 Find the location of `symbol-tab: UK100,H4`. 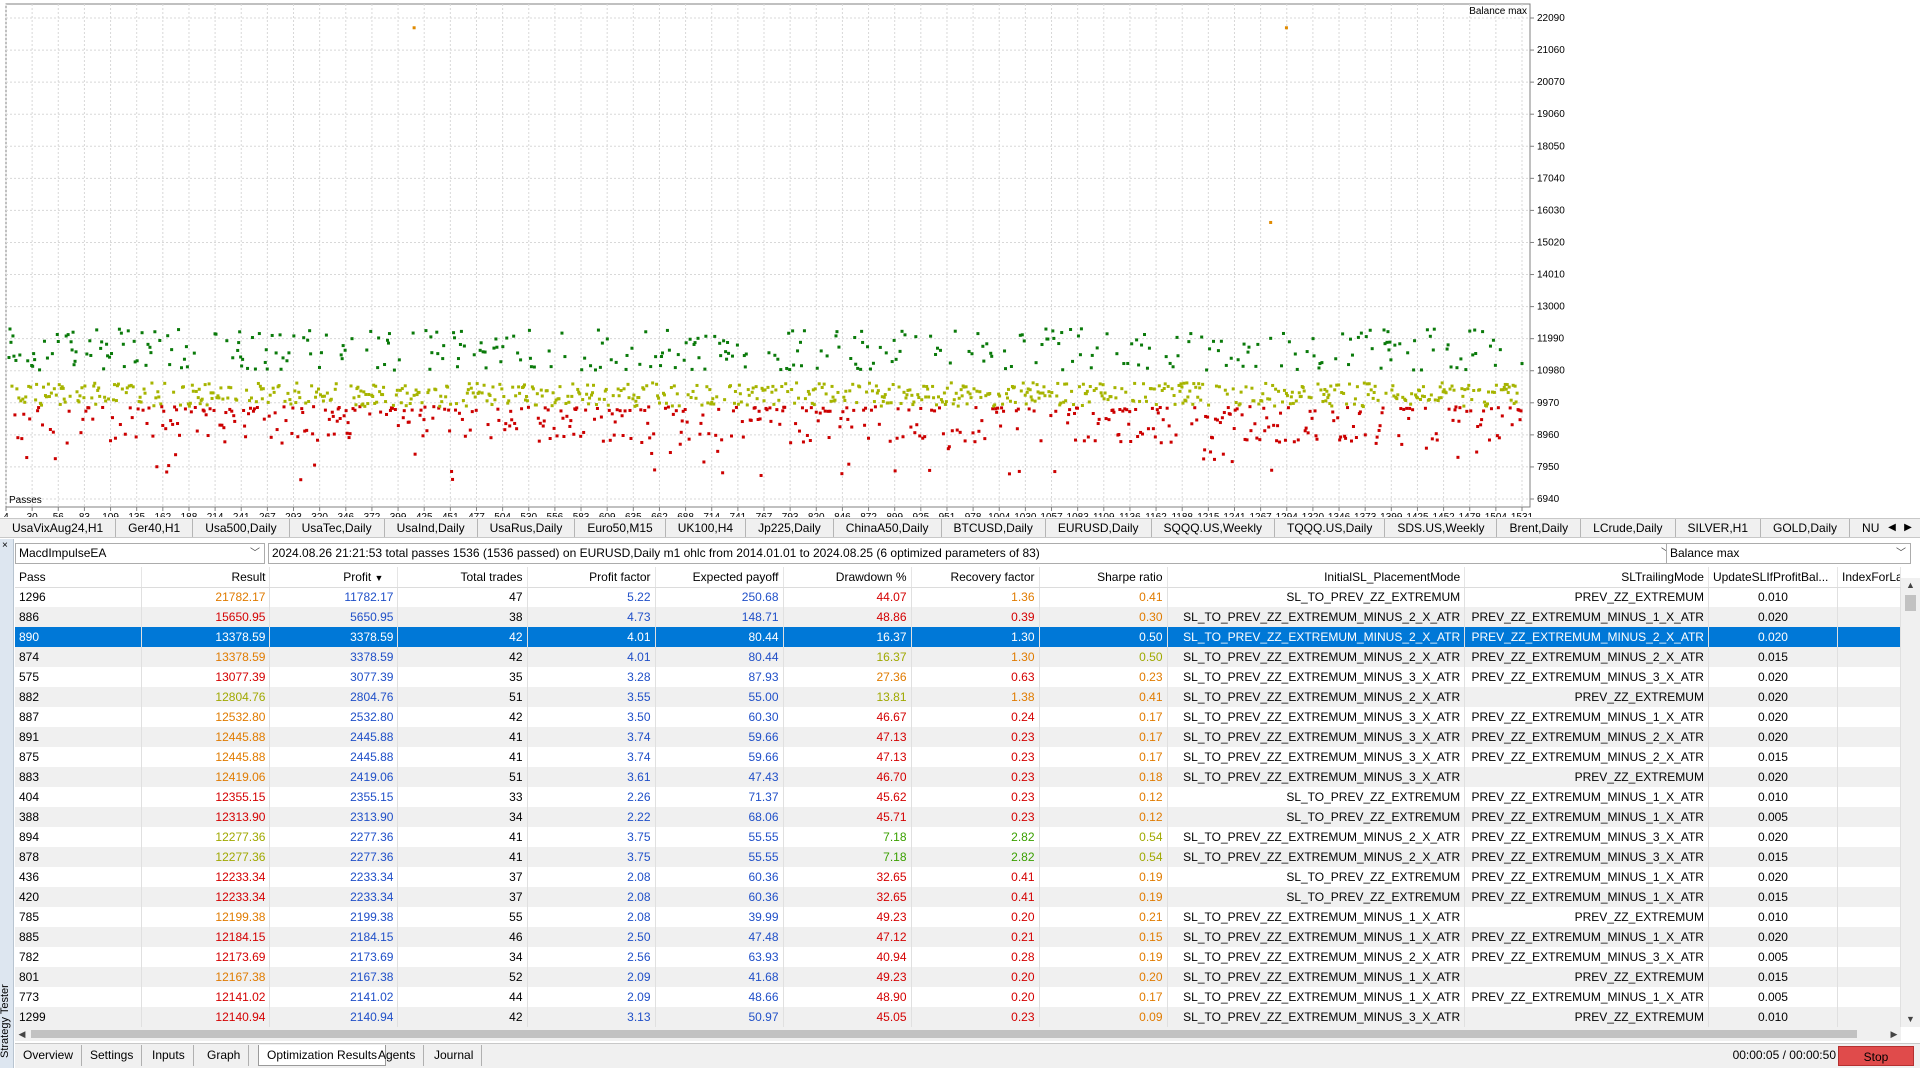

symbol-tab: UK100,H4 is located at coordinates (706, 528).